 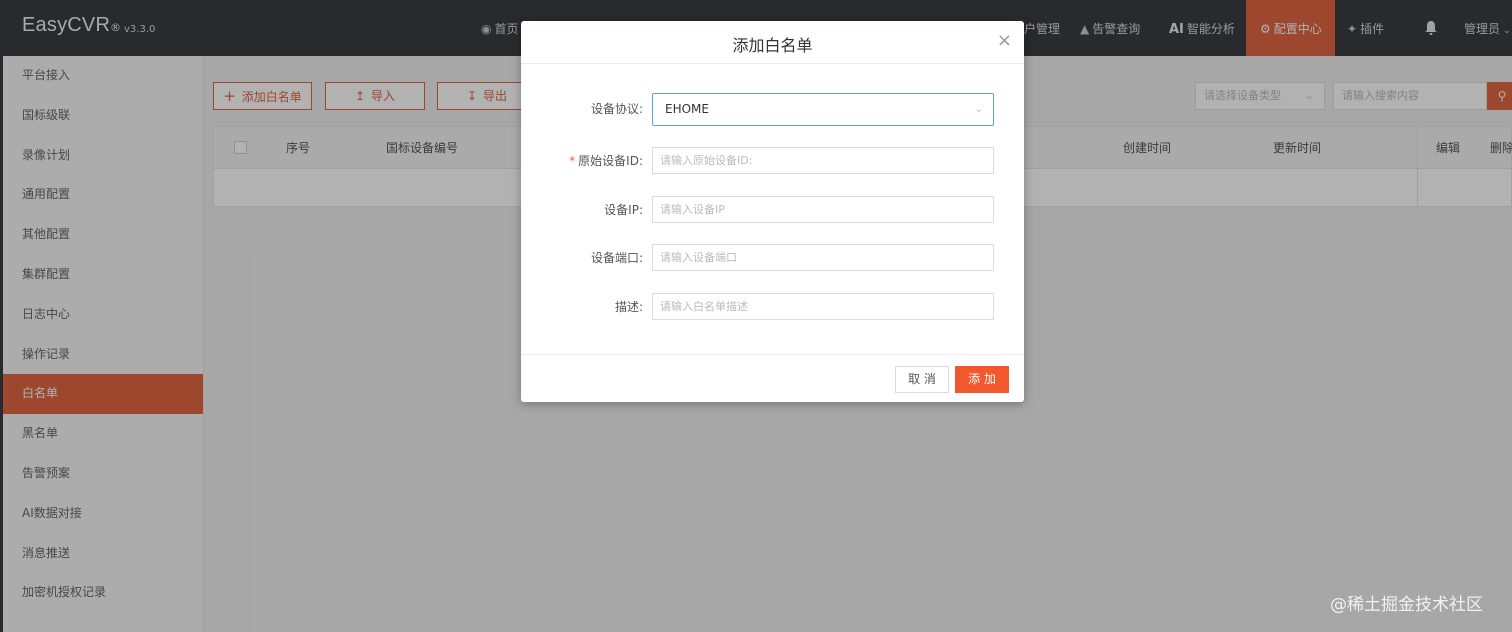 What do you see at coordinates (1004, 41) in the screenshot?
I see `close-icon: ×` at bounding box center [1004, 41].